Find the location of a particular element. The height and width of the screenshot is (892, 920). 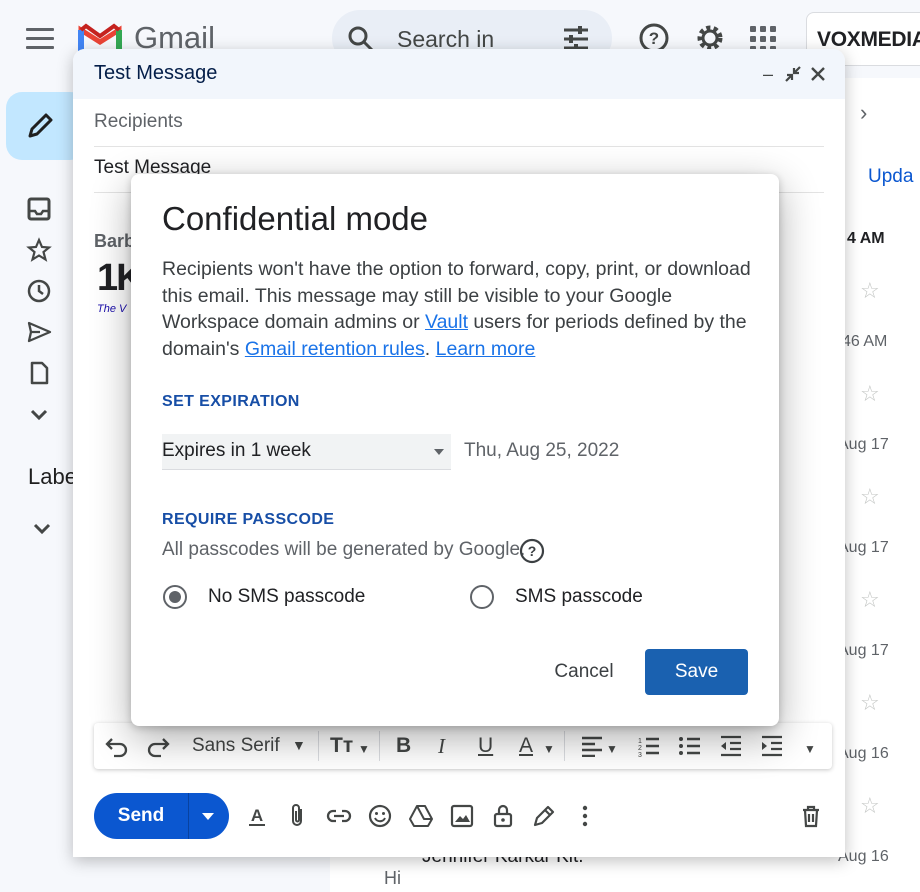

save-button: Save is located at coordinates (696, 672).